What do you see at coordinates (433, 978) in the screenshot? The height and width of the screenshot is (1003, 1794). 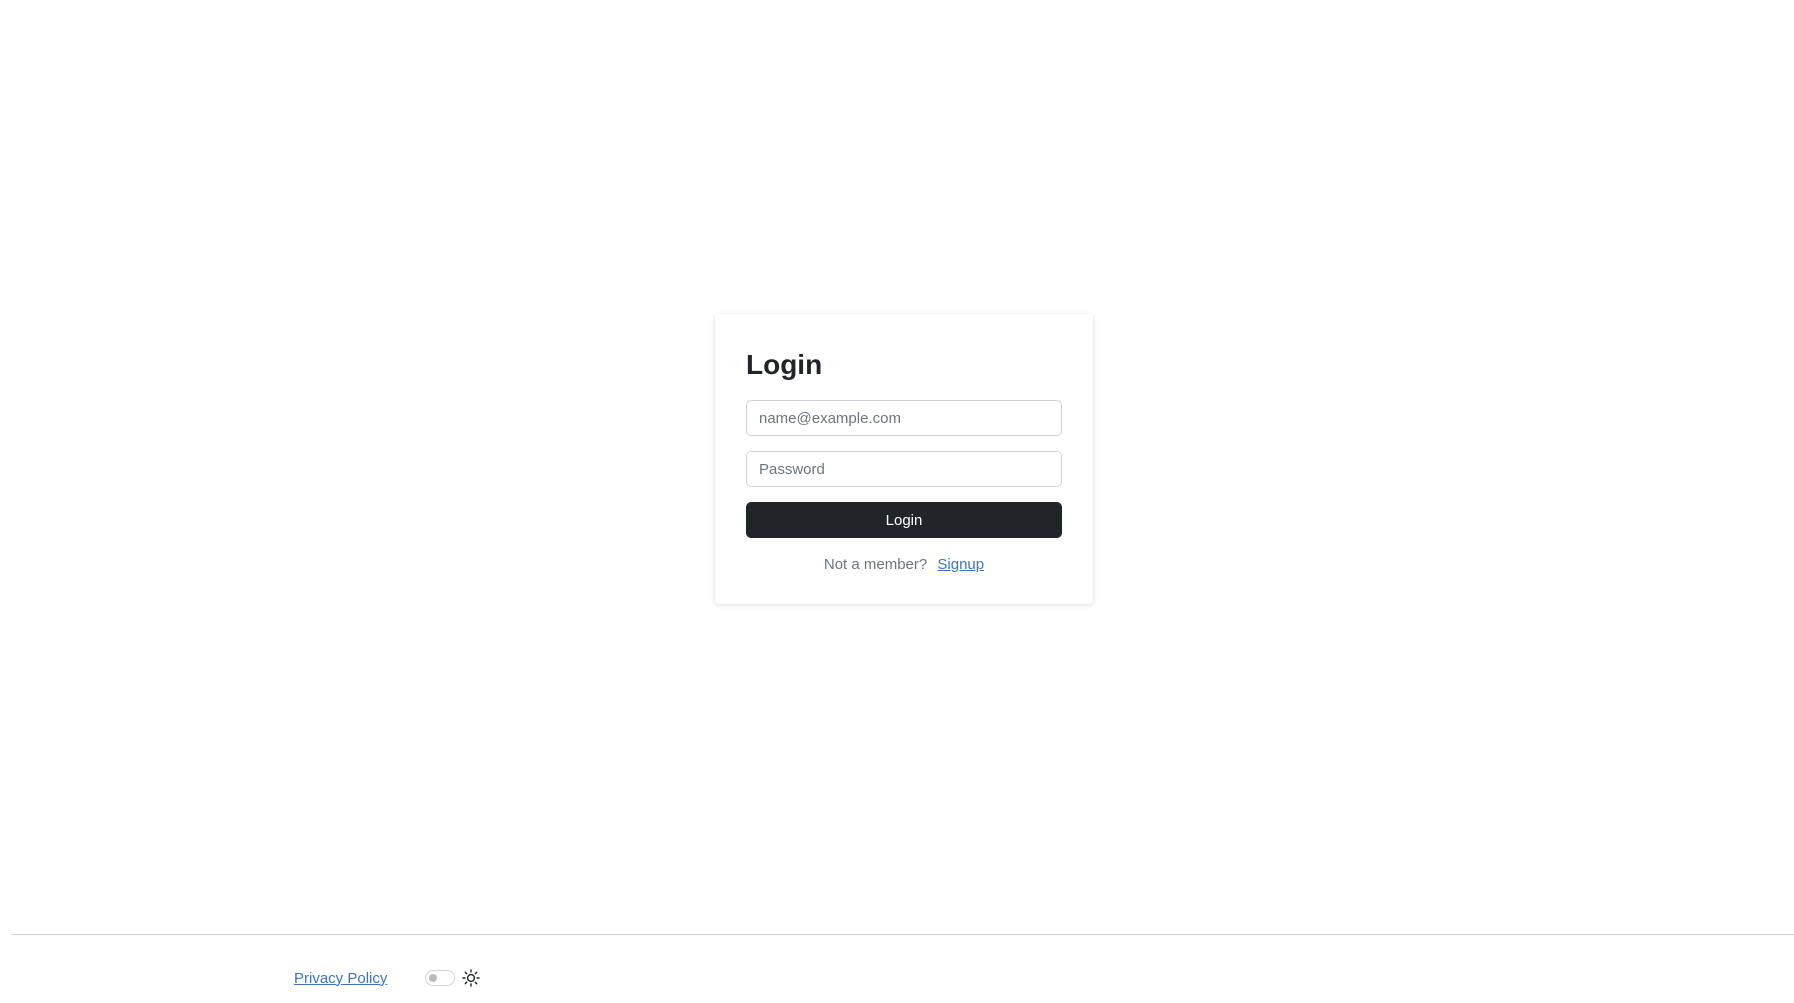 I see `toggle-knob` at bounding box center [433, 978].